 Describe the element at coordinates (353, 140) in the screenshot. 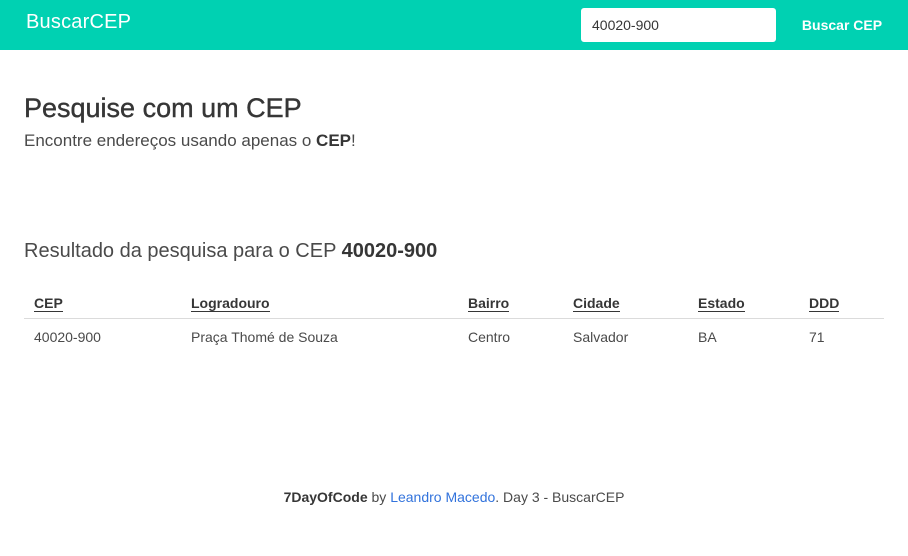

I see `subtitle-suffix: !` at that location.